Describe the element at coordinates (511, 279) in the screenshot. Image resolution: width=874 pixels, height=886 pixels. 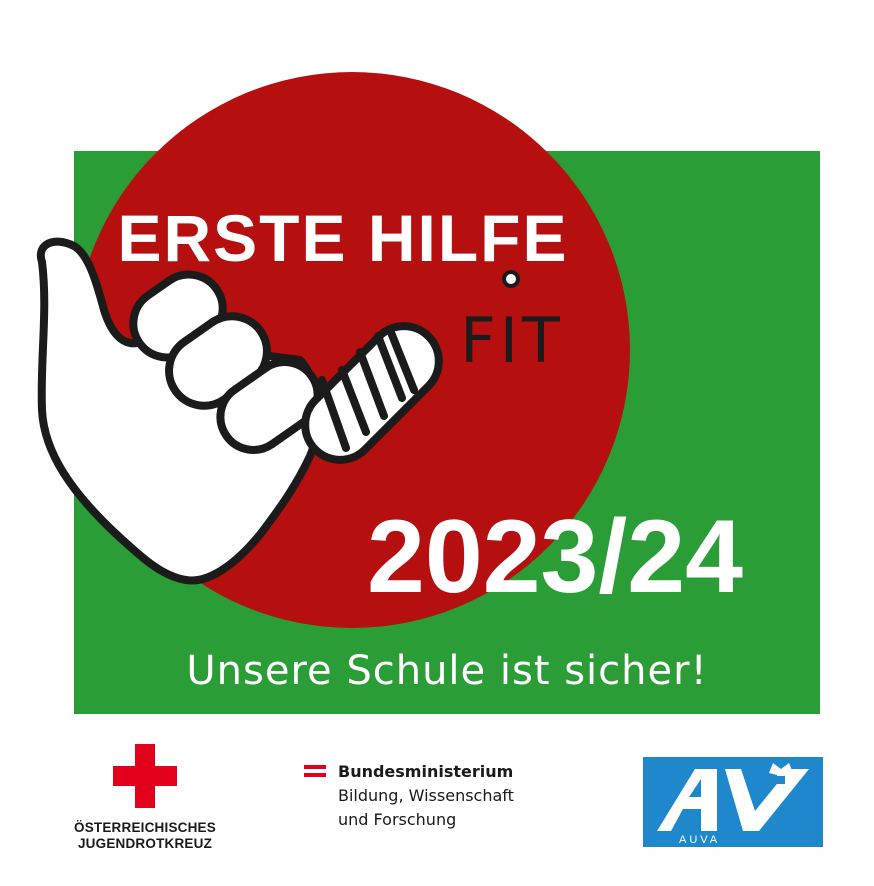
I see `fit-dot` at that location.